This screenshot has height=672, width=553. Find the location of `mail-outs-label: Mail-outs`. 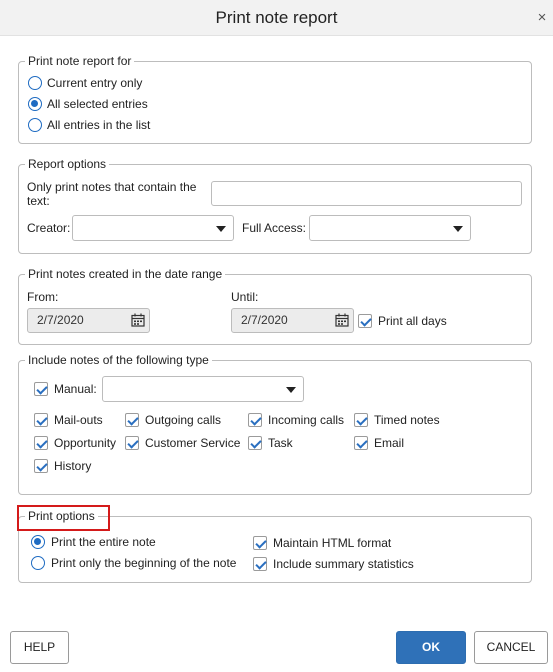

mail-outs-label: Mail-outs is located at coordinates (78, 420).